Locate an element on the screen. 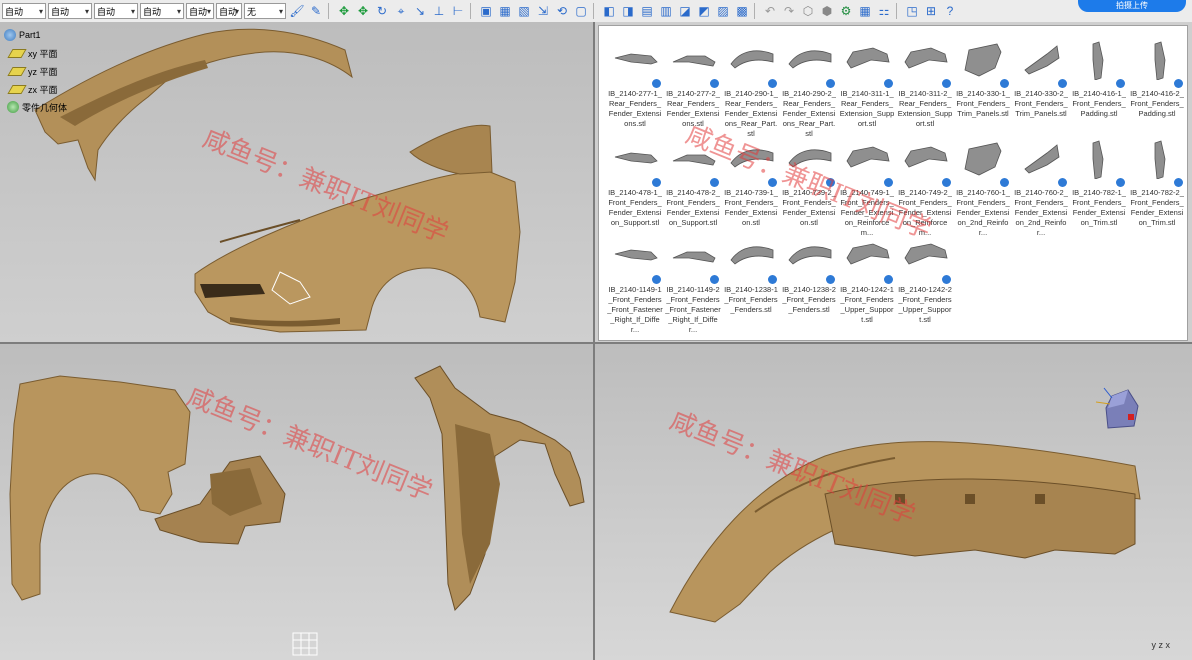  part-icon-b: ◨ is located at coordinates (628, 11).